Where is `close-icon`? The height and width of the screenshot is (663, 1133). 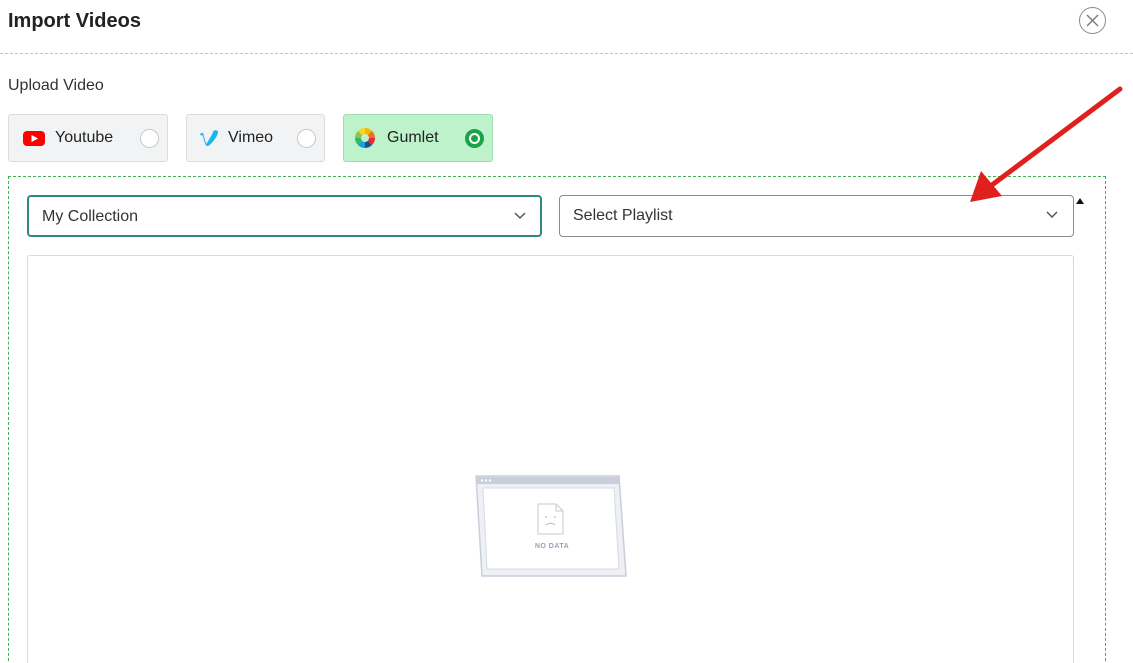 close-icon is located at coordinates (1092, 20).